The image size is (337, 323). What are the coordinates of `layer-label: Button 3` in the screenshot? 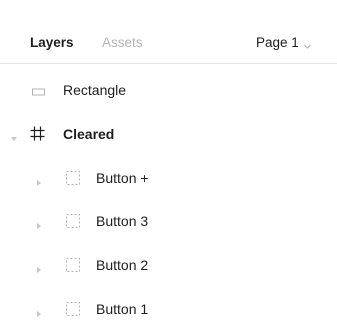 It's located at (122, 221).